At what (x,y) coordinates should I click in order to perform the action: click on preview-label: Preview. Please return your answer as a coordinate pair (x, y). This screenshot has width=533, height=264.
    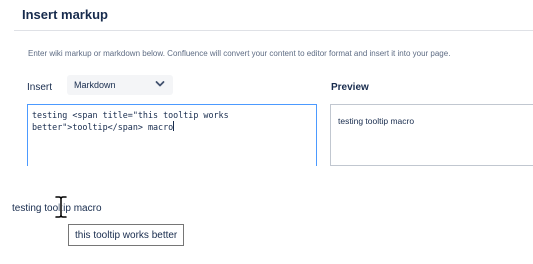
    Looking at the image, I should click on (350, 87).